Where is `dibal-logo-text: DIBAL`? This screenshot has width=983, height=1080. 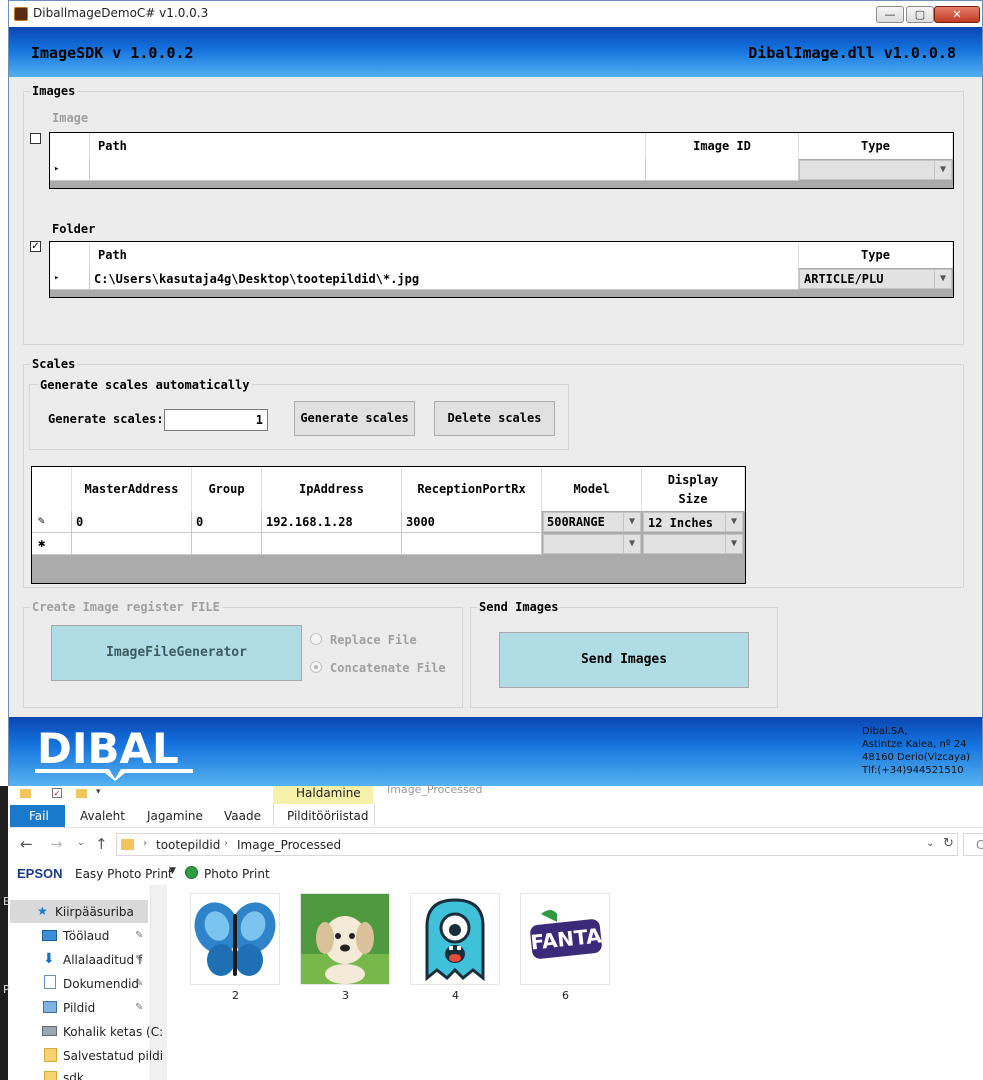
dibal-logo-text: DIBAL is located at coordinates (108, 748).